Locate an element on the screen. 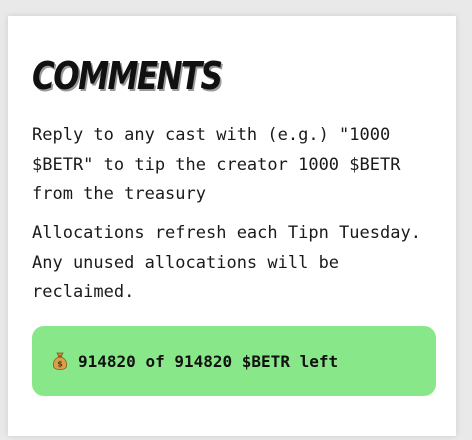  allocation-remaining-banner: $ 914820 of 914820 $BETR left is located at coordinates (234, 361).